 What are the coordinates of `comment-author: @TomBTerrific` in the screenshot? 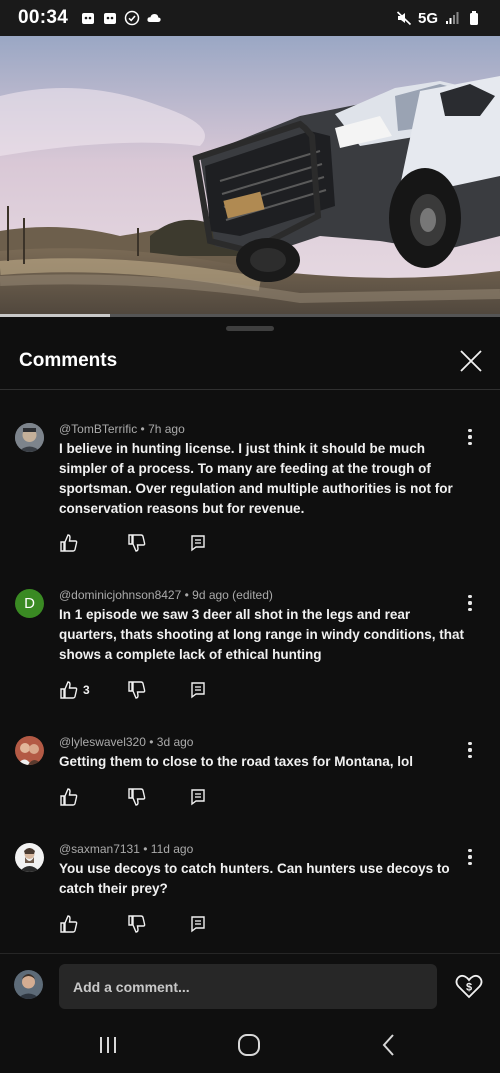 It's located at (98, 429).